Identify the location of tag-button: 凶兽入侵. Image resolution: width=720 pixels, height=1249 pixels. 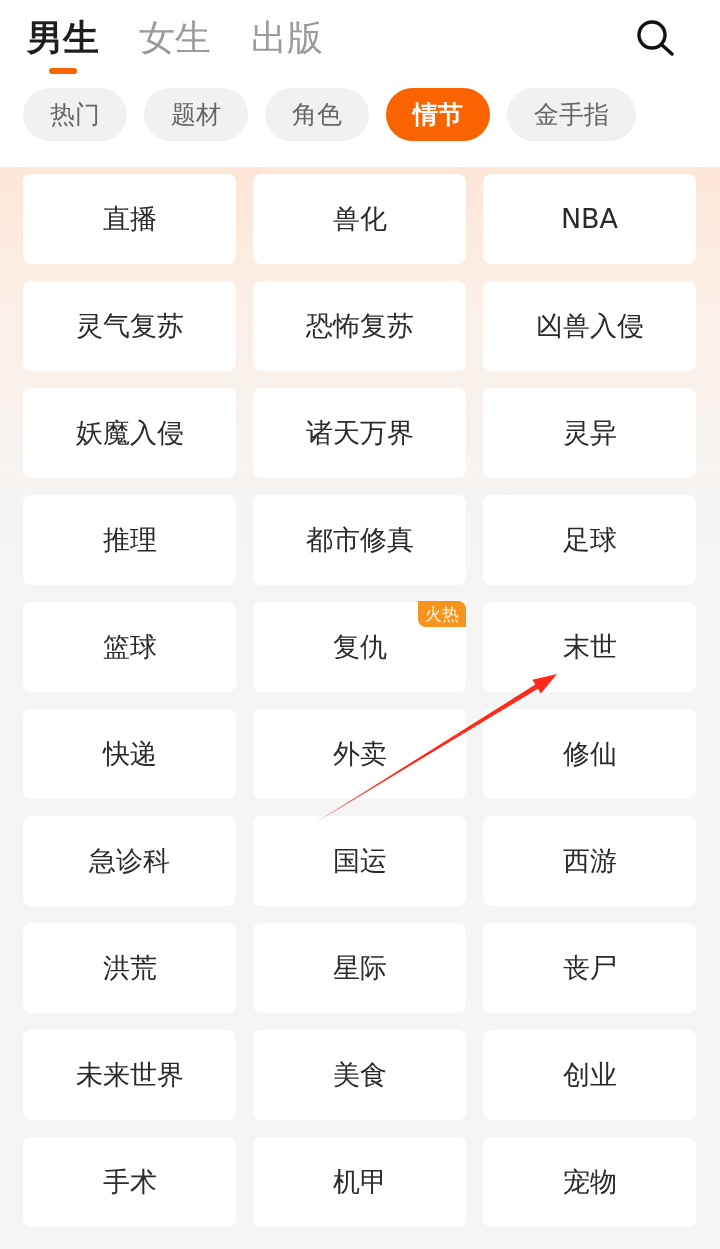
(589, 326).